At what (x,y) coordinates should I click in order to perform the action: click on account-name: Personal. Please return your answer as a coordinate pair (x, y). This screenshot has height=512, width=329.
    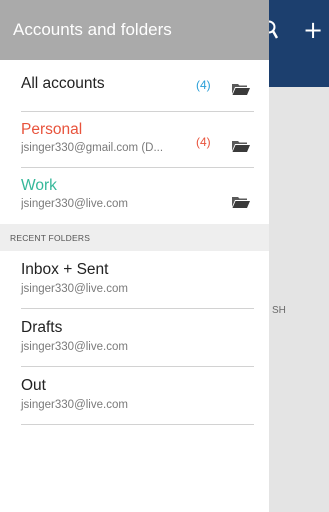
    Looking at the image, I should click on (52, 129).